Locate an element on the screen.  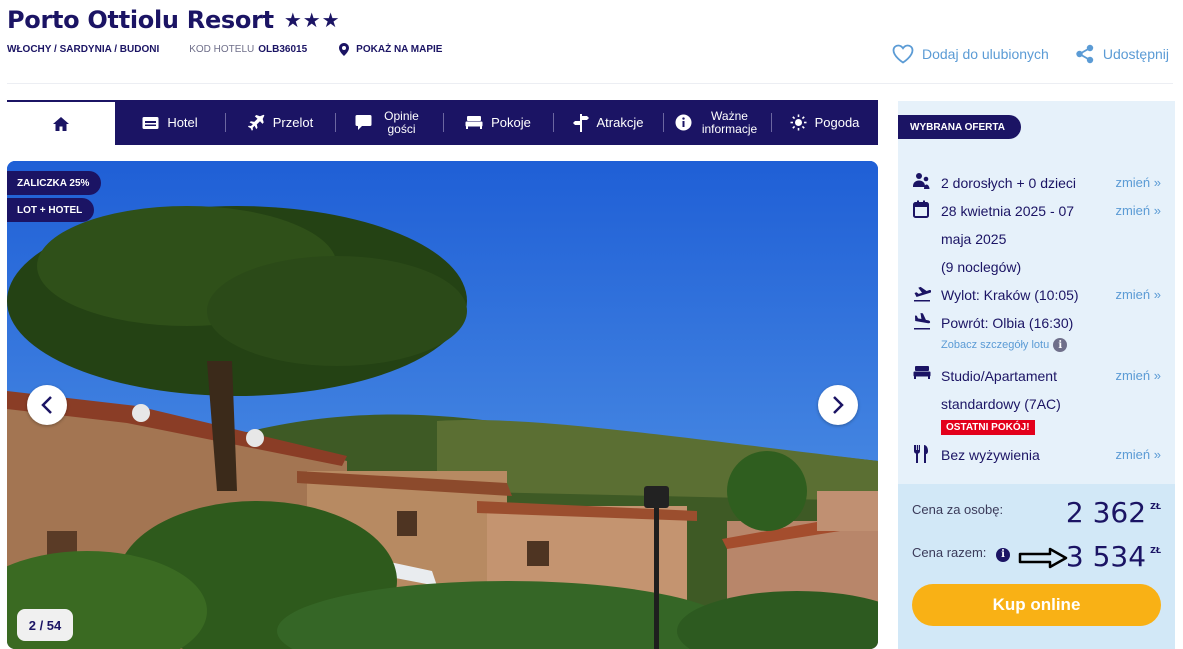
cutlery-icon is located at coordinates (921, 454).